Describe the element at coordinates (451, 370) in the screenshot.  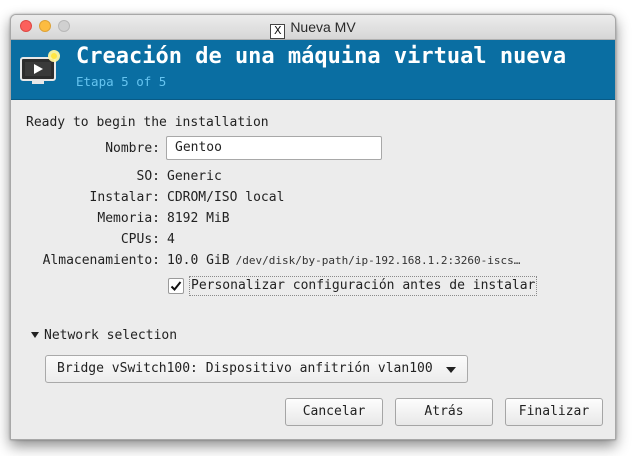
I see `dropdown-arrow-icon` at that location.